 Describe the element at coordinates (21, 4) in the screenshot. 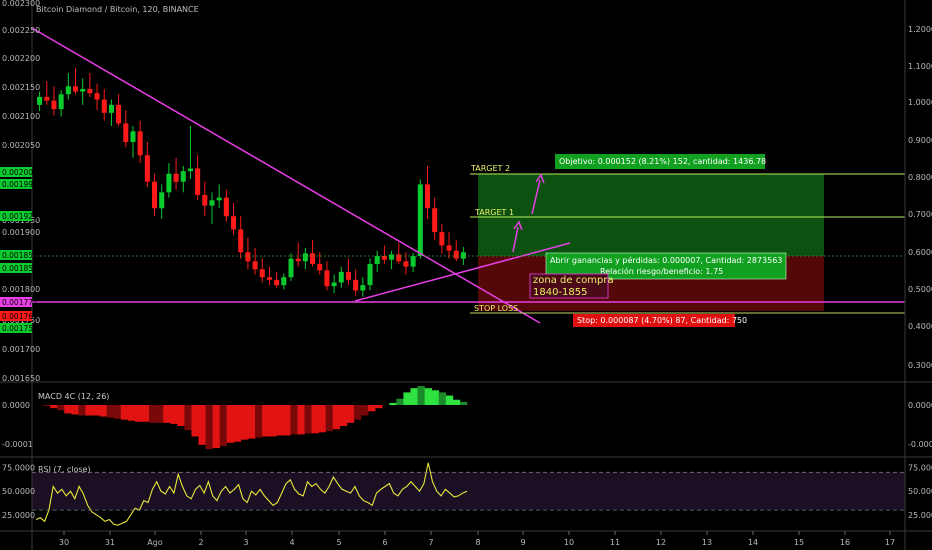

I see `y-left-tick-label: 0.002300` at that location.